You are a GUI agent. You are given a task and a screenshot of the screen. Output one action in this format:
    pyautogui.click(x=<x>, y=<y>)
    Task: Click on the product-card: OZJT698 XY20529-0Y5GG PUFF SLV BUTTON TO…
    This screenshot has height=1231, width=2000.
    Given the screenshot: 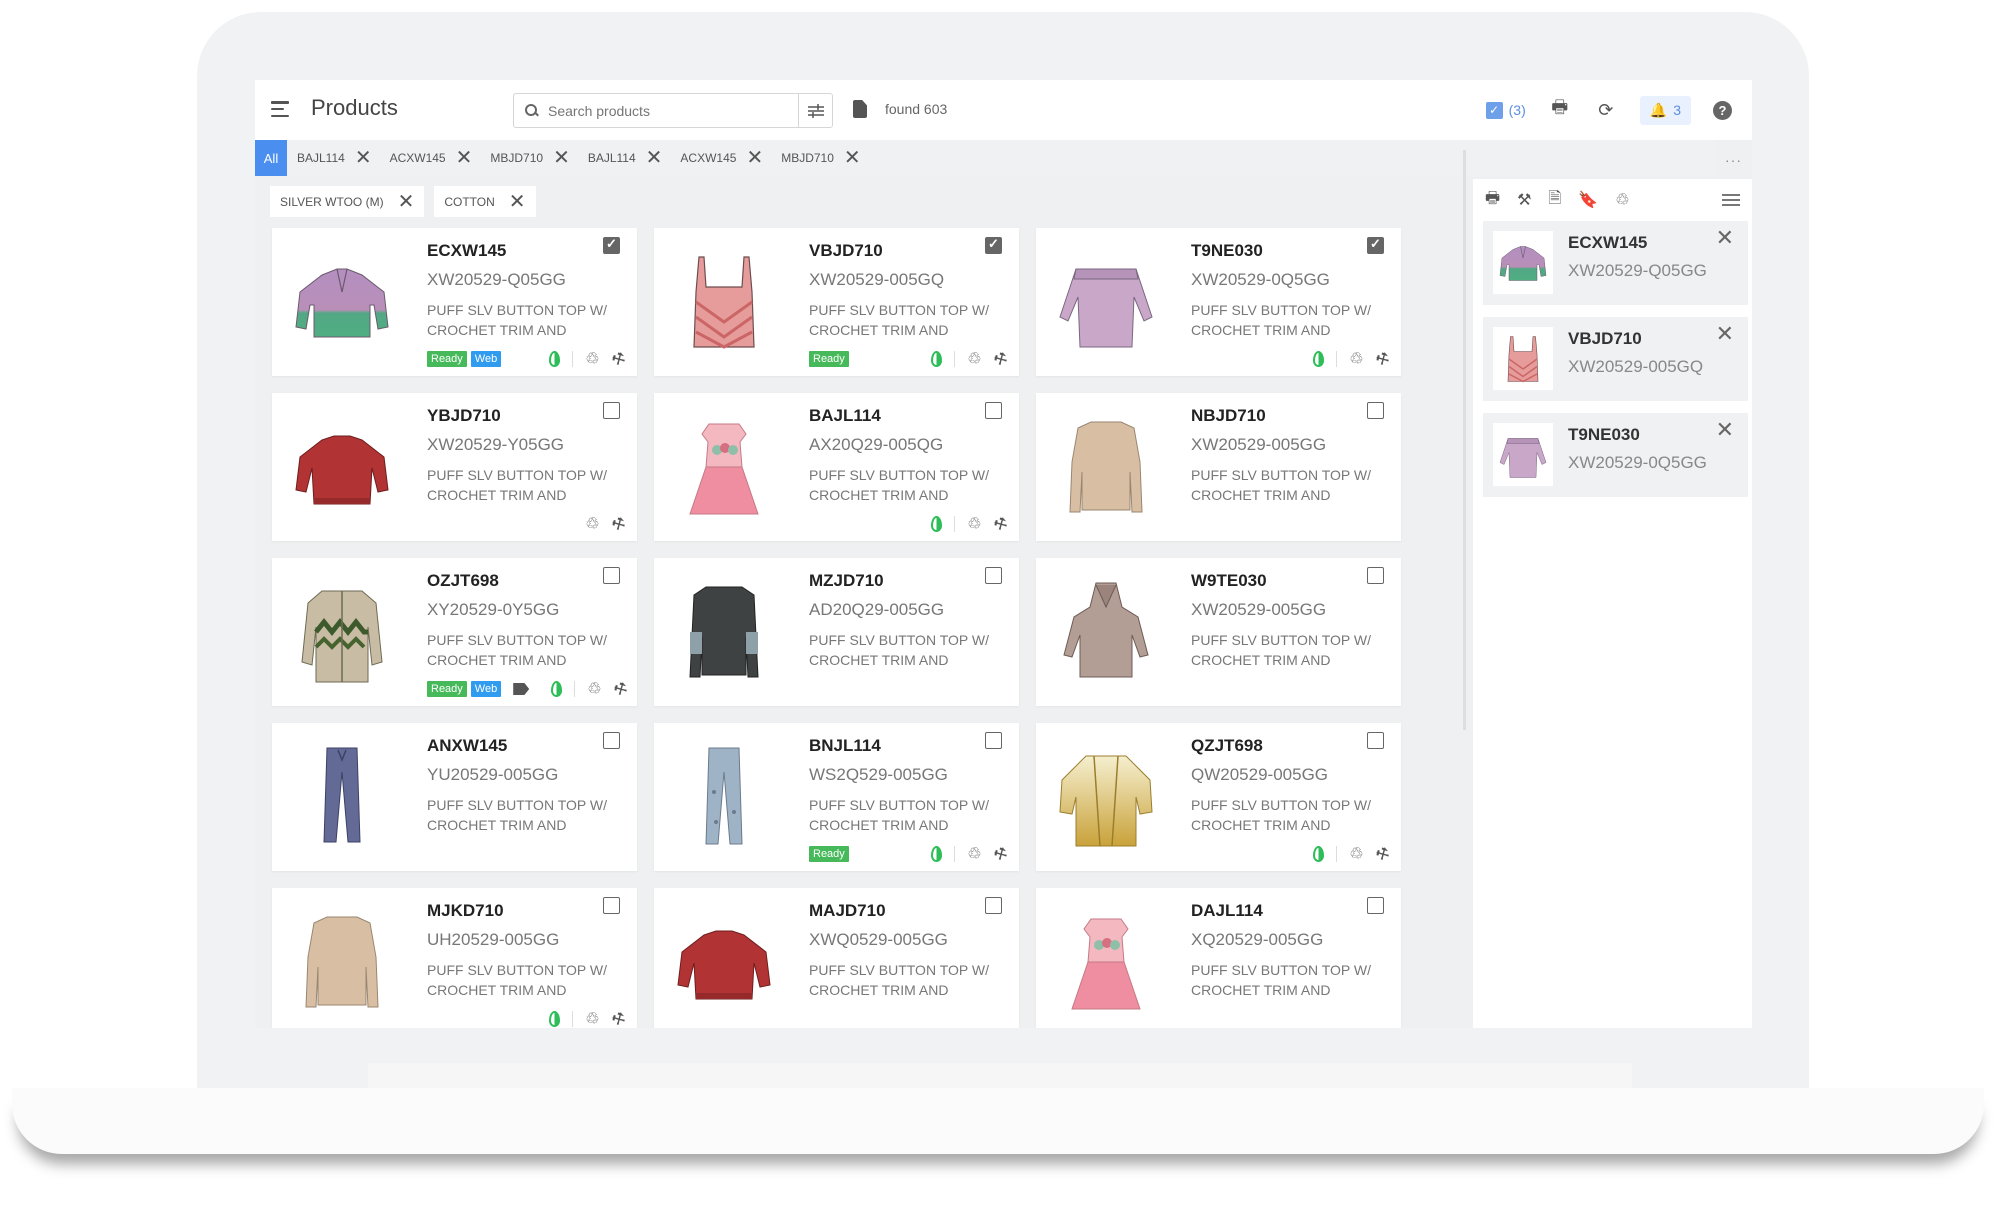 What is the action you would take?
    pyautogui.click(x=454, y=632)
    